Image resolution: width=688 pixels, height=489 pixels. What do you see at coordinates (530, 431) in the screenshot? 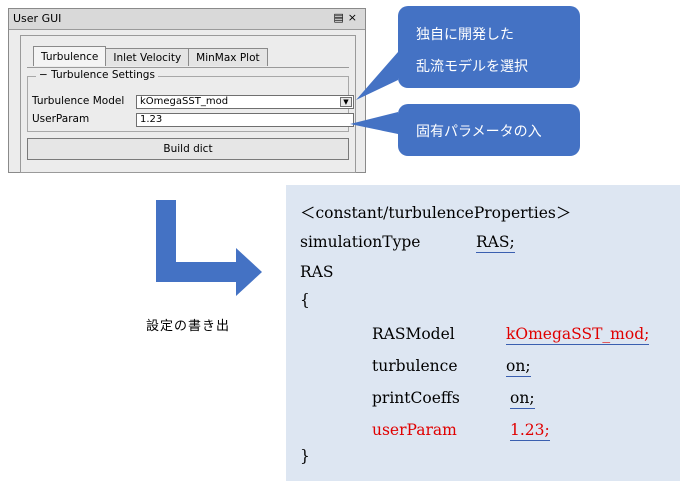
I see `user-param-dict-value: 1.23;` at bounding box center [530, 431].